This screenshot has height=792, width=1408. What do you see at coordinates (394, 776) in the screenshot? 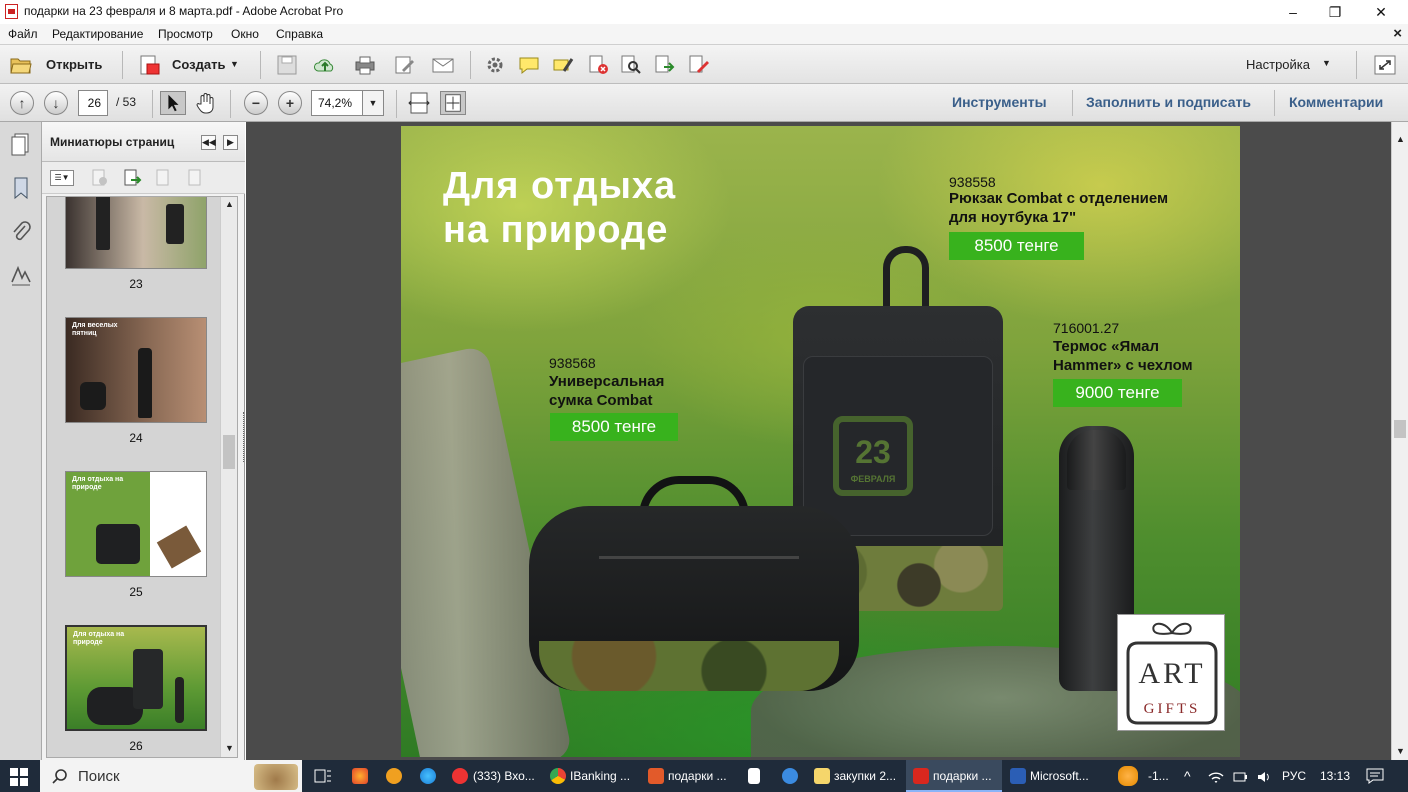
I see `app-icon` at bounding box center [394, 776].